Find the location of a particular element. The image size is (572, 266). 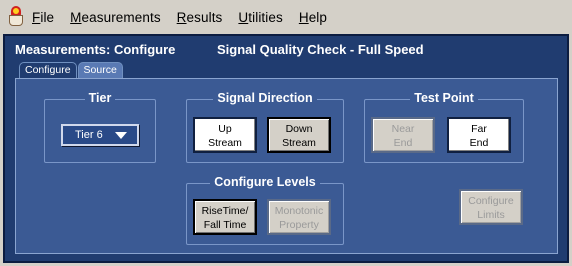

page-title: Measurements: Configure is located at coordinates (95, 49).